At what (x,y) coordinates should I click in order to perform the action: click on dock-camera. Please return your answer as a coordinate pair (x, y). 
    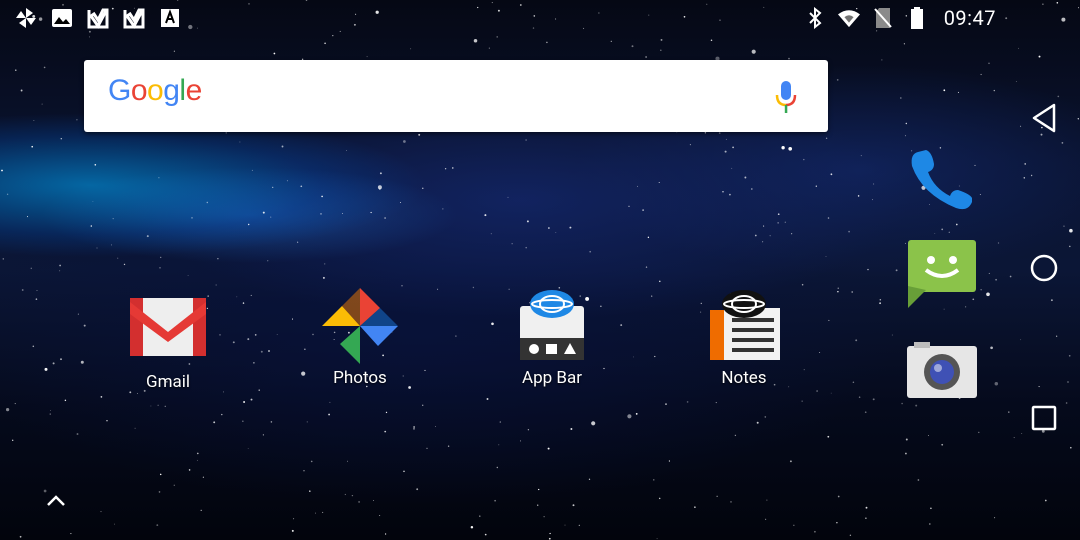
    Looking at the image, I should click on (942, 374).